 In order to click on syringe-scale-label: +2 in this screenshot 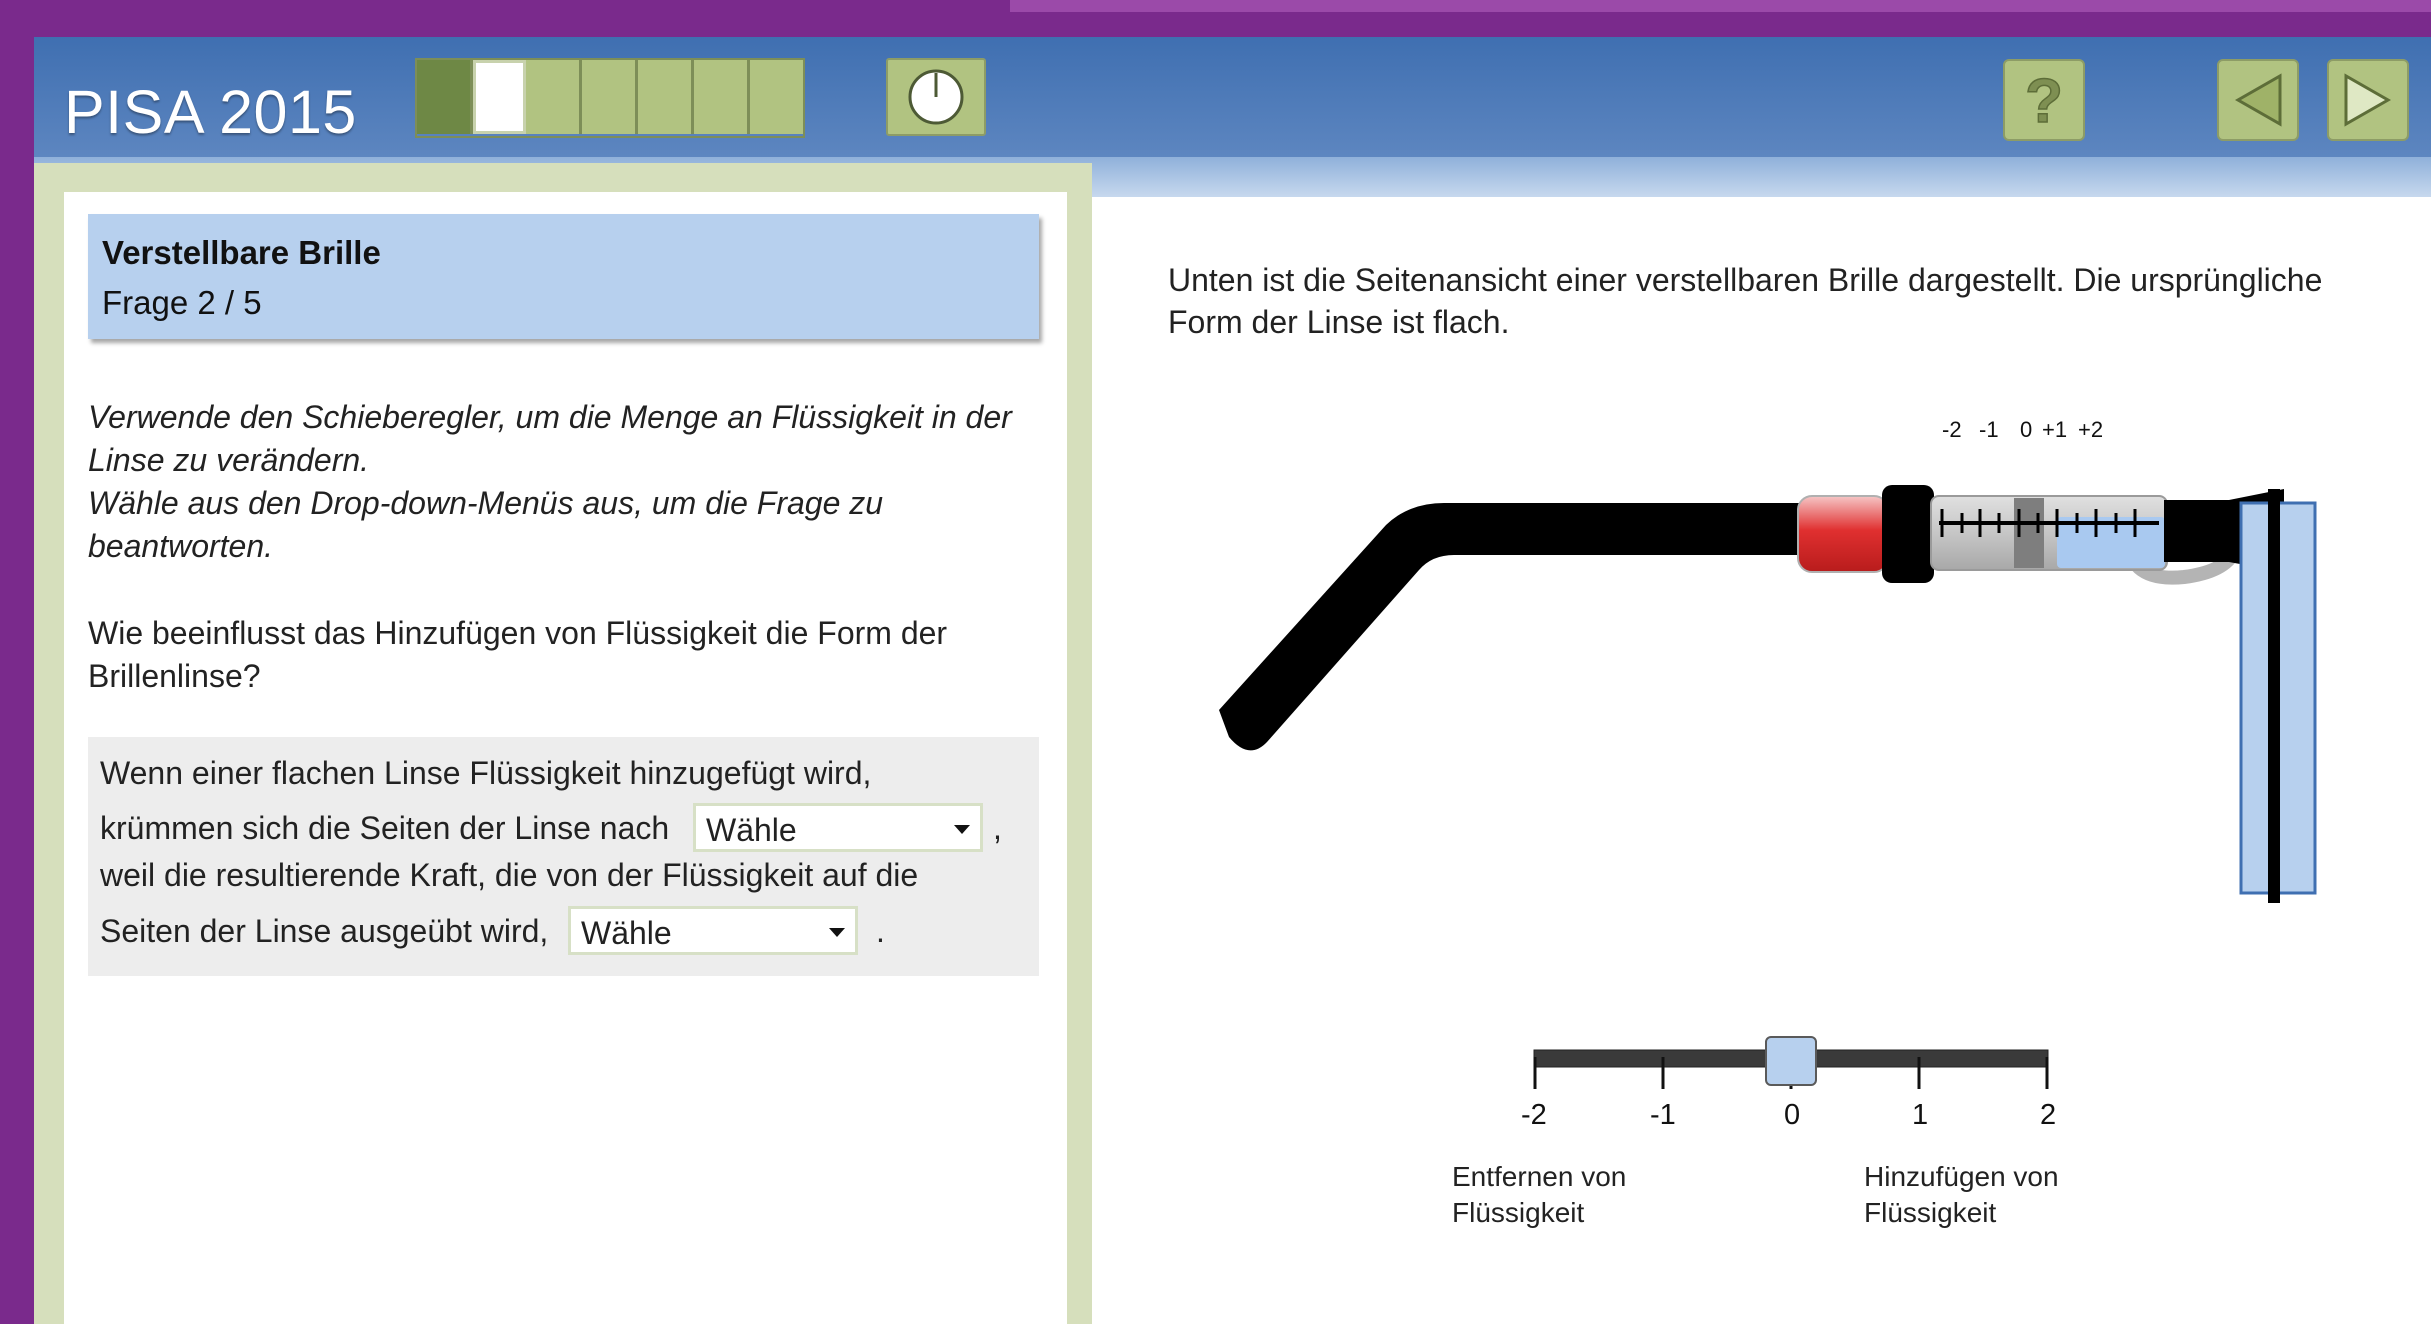, I will do `click(2091, 429)`.